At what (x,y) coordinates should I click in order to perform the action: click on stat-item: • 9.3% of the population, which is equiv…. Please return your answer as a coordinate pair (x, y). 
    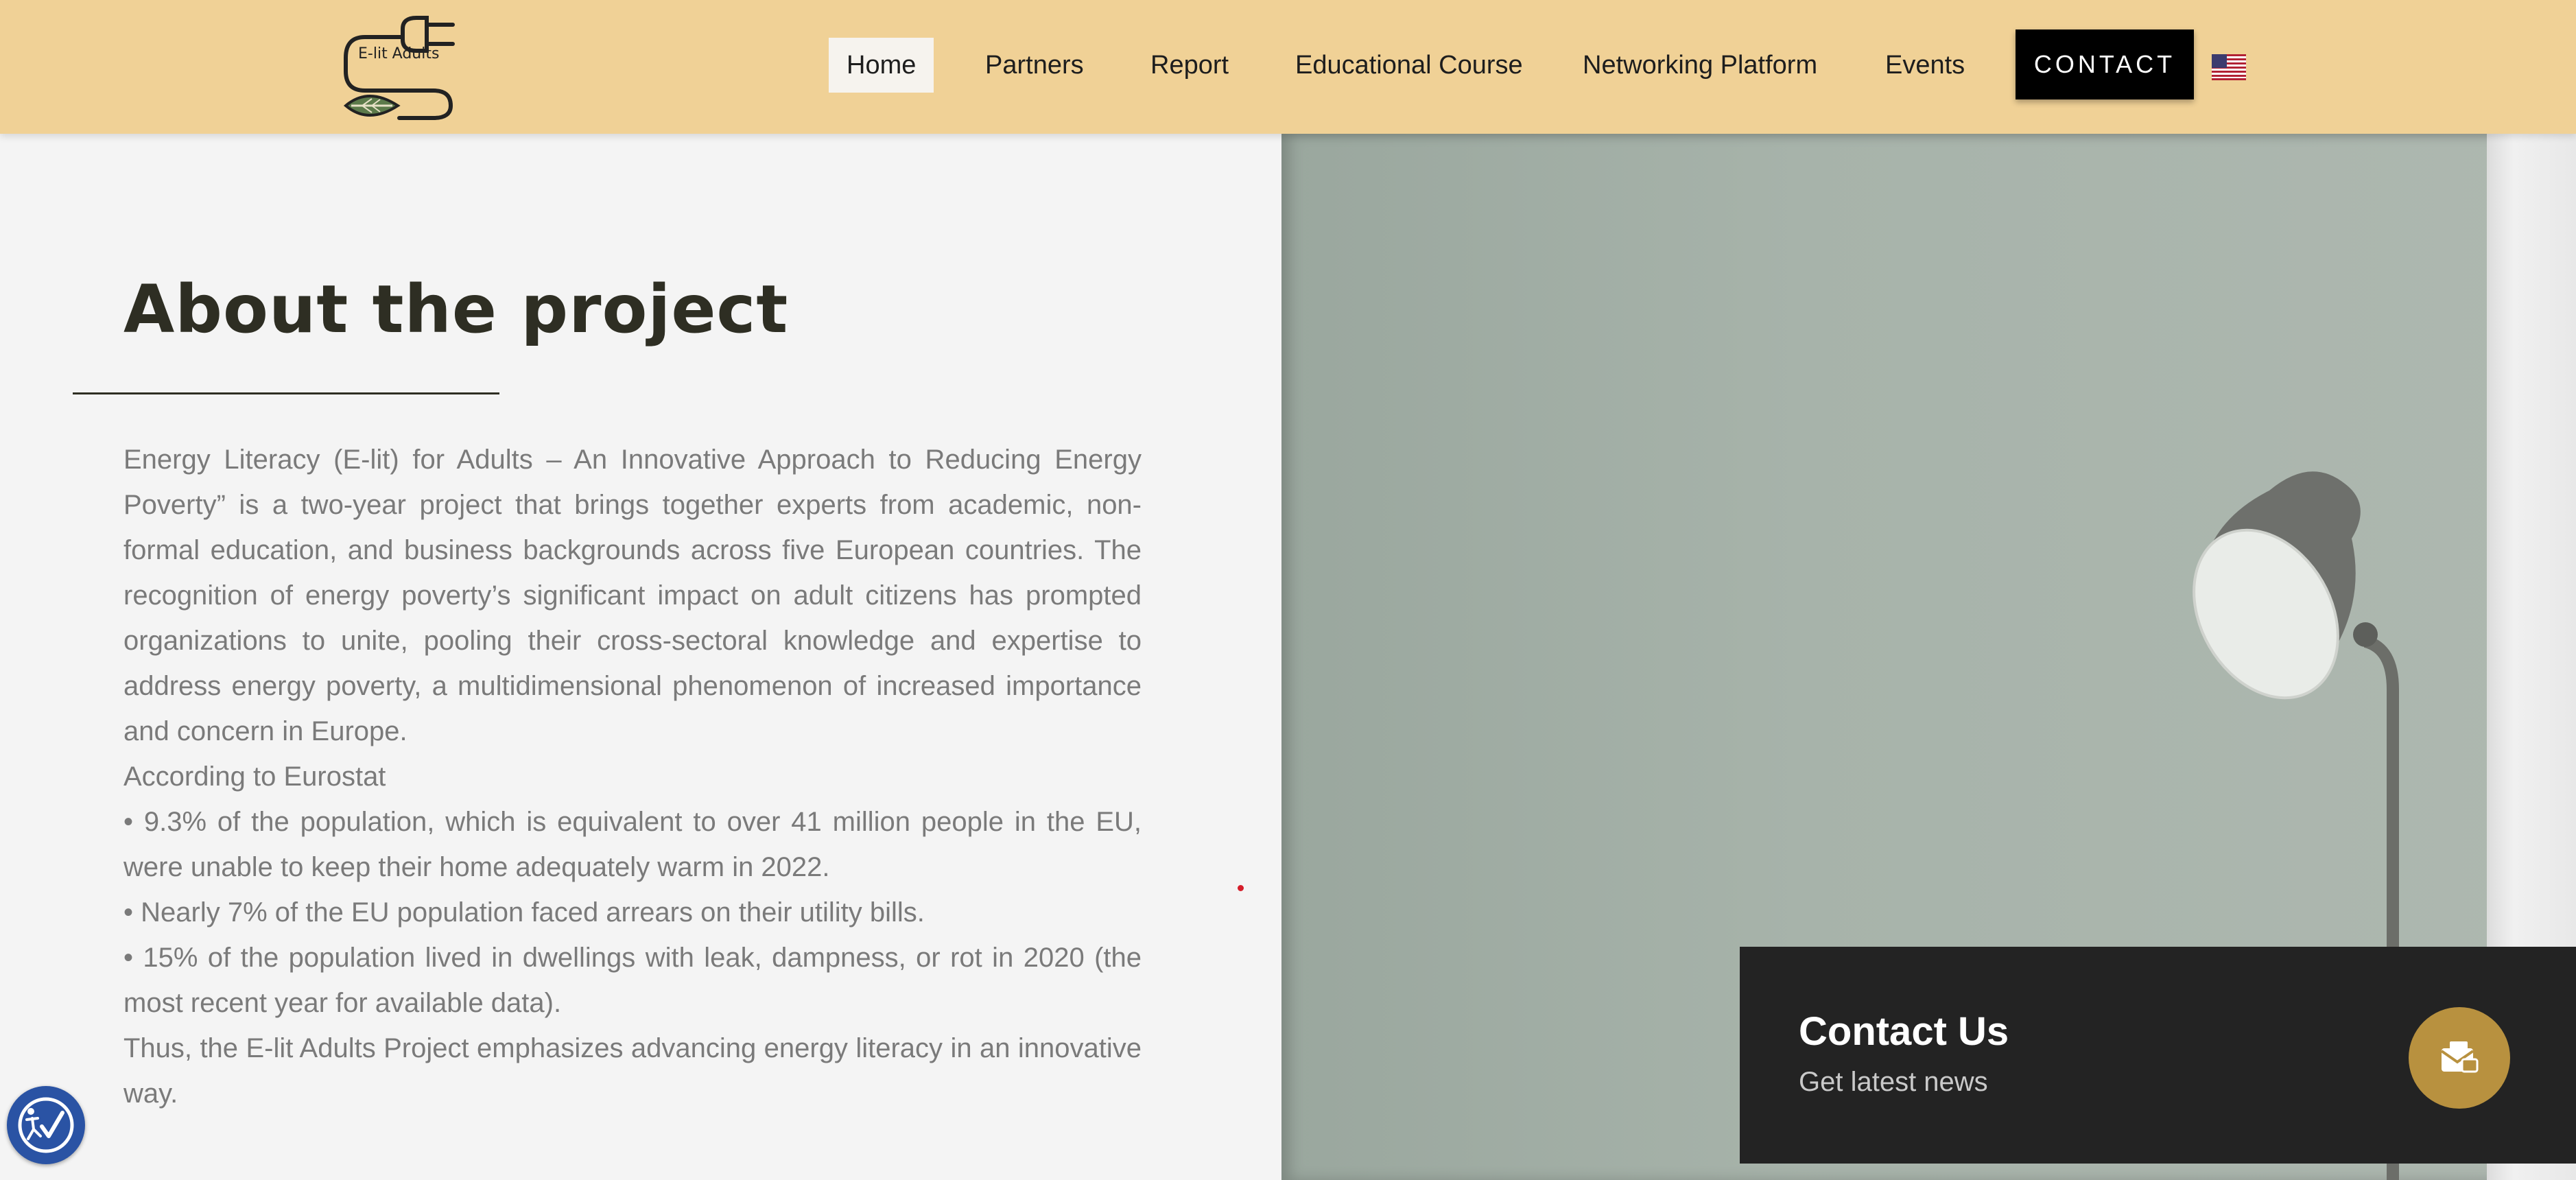
    Looking at the image, I should click on (632, 844).